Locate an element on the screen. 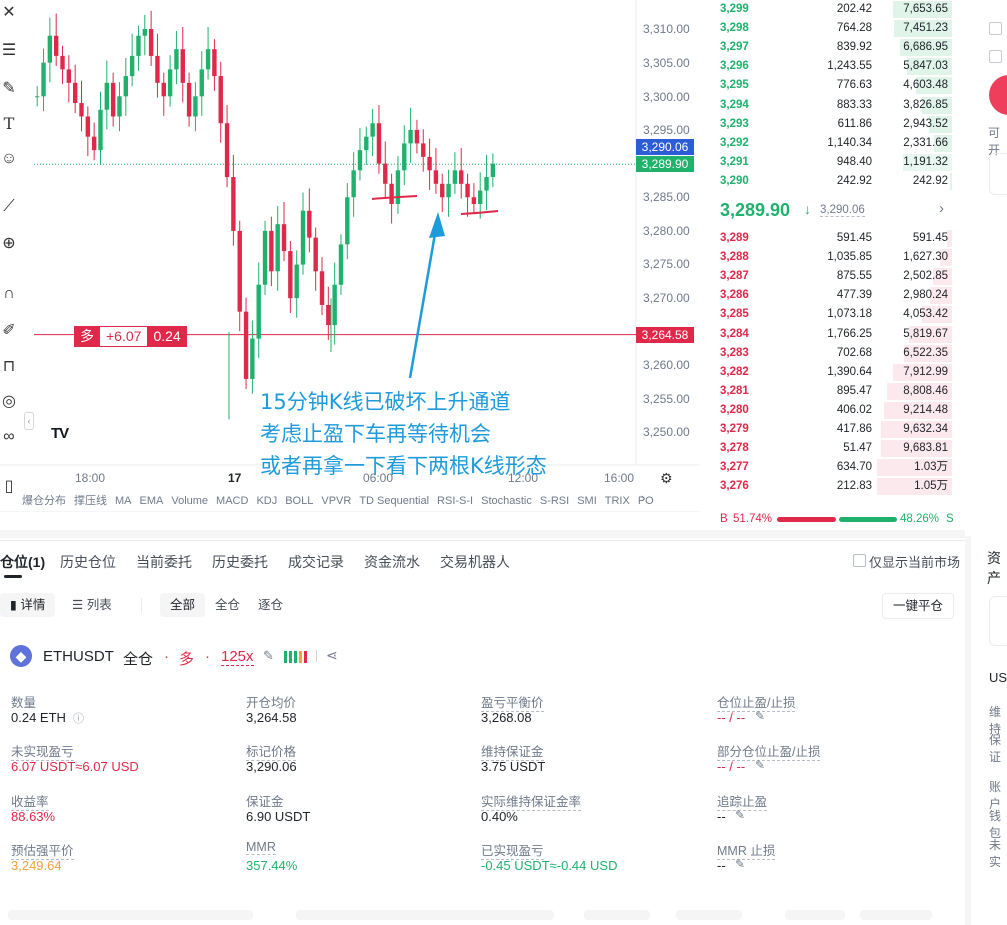  crosshair-icon: ✕ is located at coordinates (9, 13).